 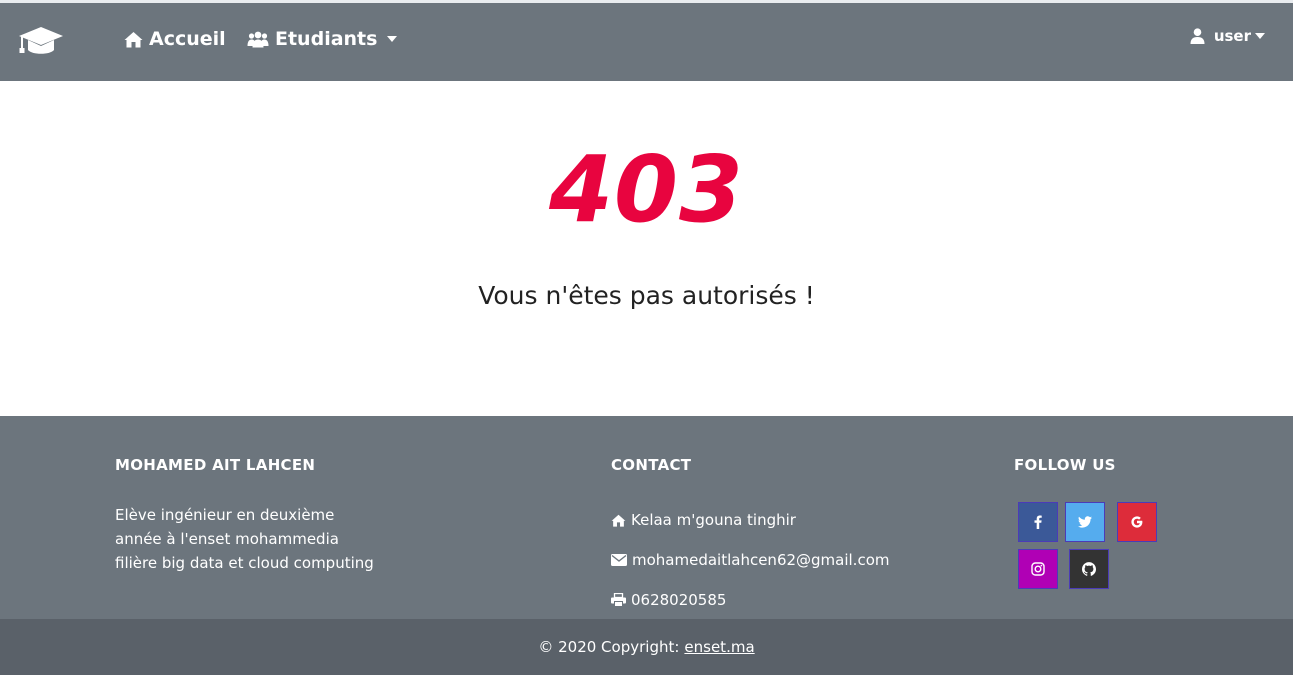 What do you see at coordinates (646, 42) in the screenshot?
I see `navbar: Accueil Etudiants user` at bounding box center [646, 42].